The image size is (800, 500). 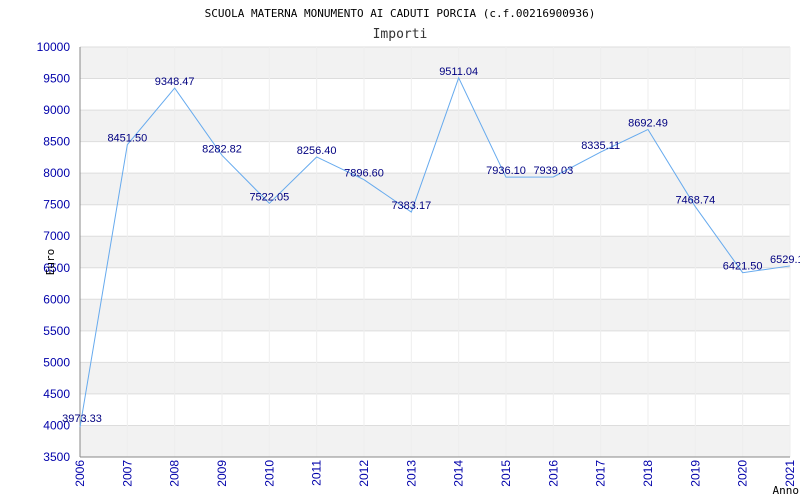 I want to click on y-tick-label: 9000, so click(x=56, y=110).